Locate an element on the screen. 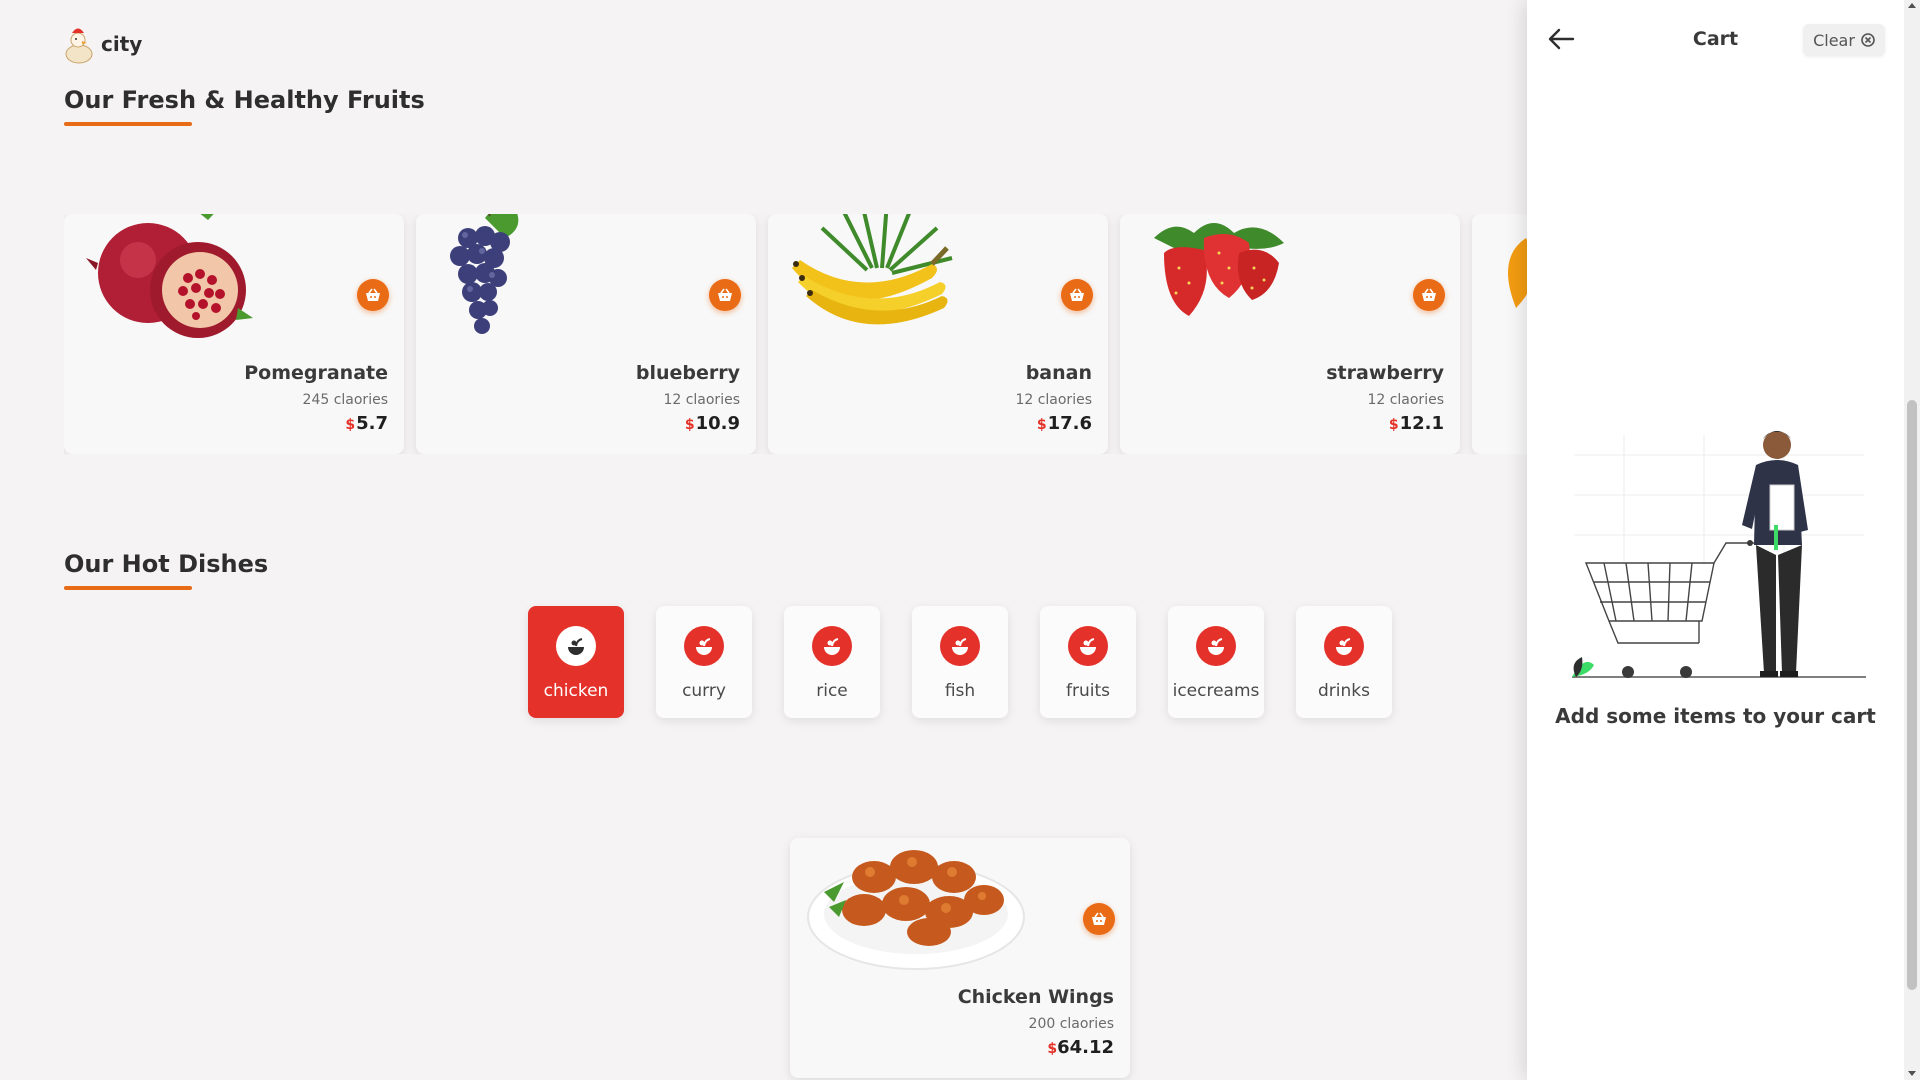  chicken-wings-image is located at coordinates (916, 910).